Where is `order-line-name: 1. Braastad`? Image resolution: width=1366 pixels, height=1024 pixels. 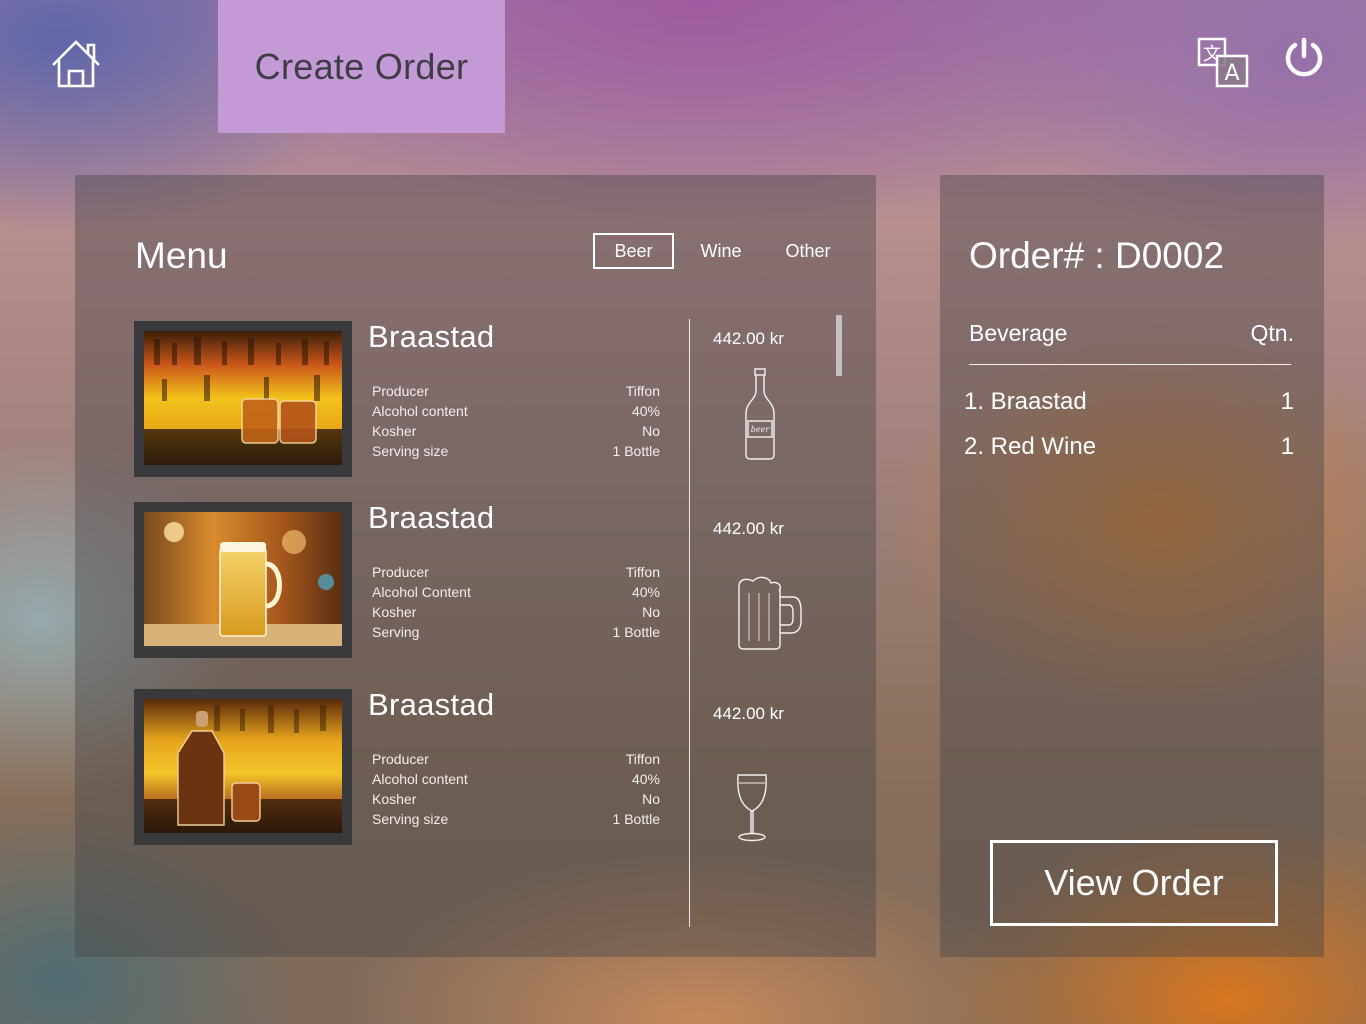
order-line-name: 1. Braastad is located at coordinates (1025, 401).